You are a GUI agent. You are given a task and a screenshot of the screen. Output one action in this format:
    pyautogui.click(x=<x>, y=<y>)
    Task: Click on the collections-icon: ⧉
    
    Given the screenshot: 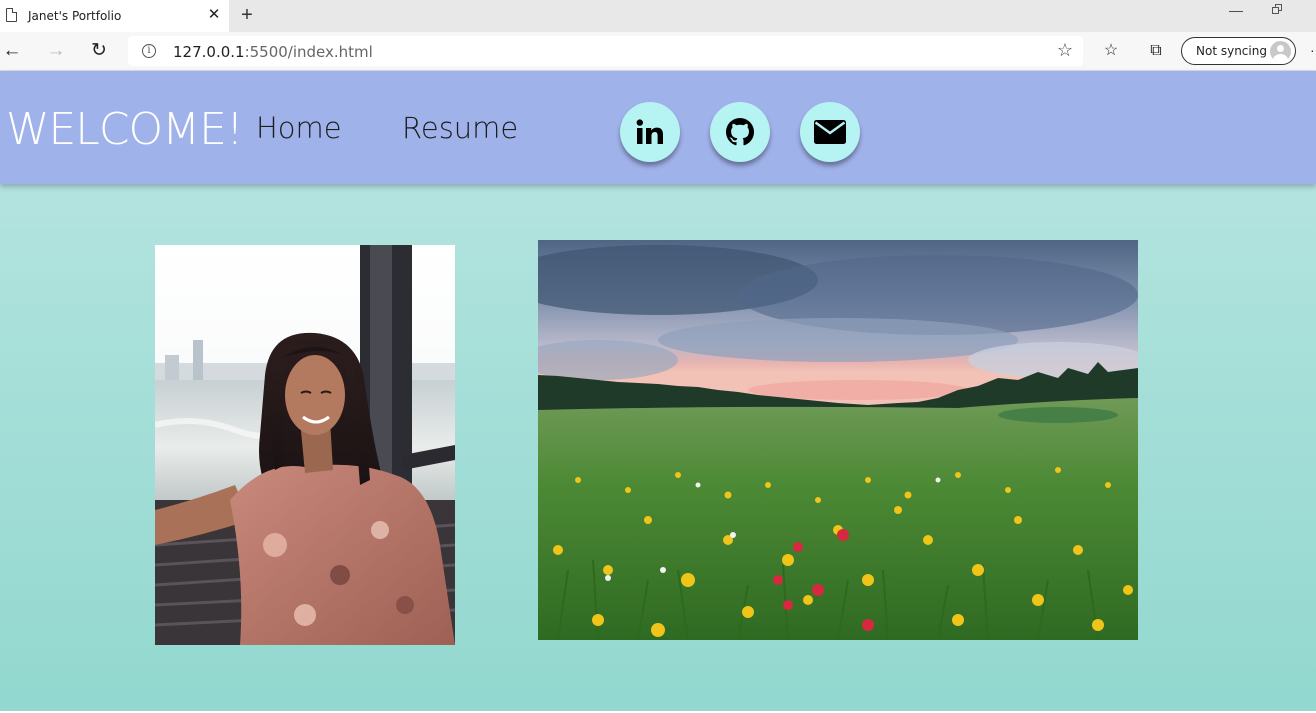 What is the action you would take?
    pyautogui.click(x=1156, y=51)
    